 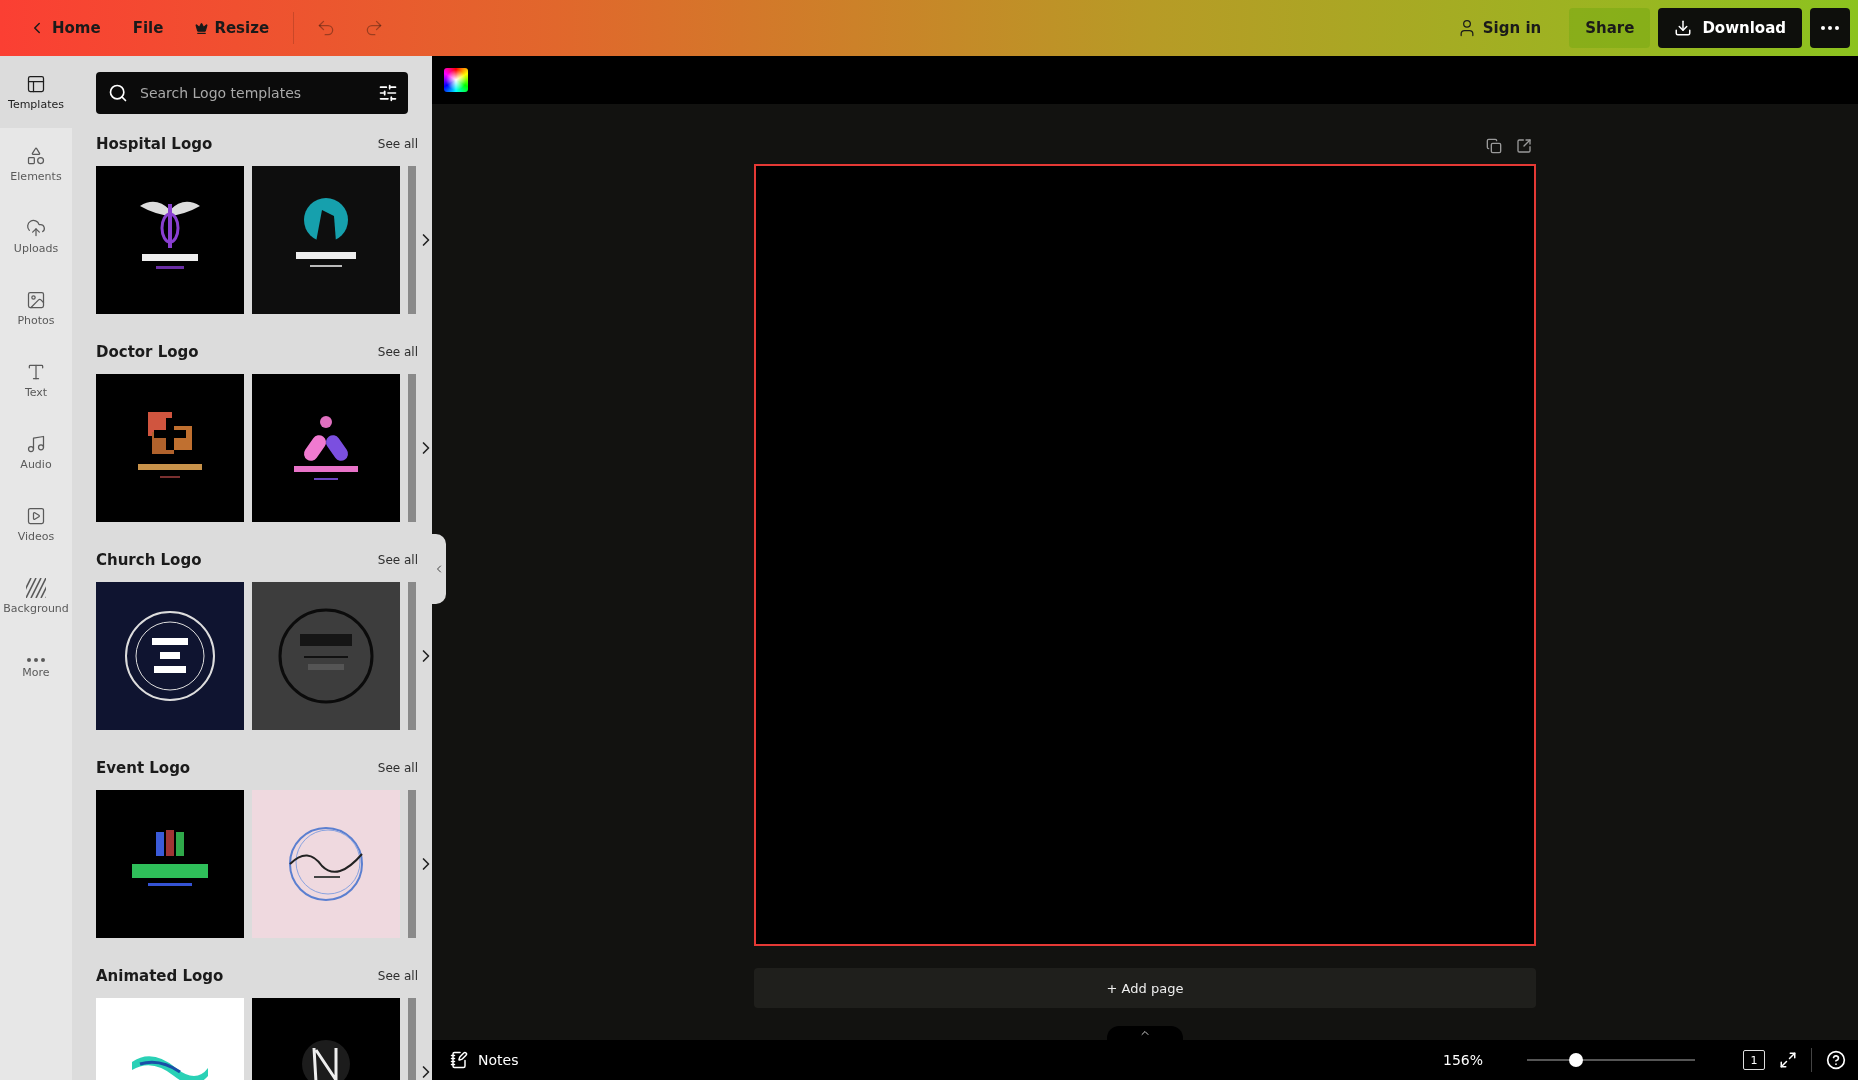 I want to click on section-title: Hospital Logo, so click(x=154, y=144).